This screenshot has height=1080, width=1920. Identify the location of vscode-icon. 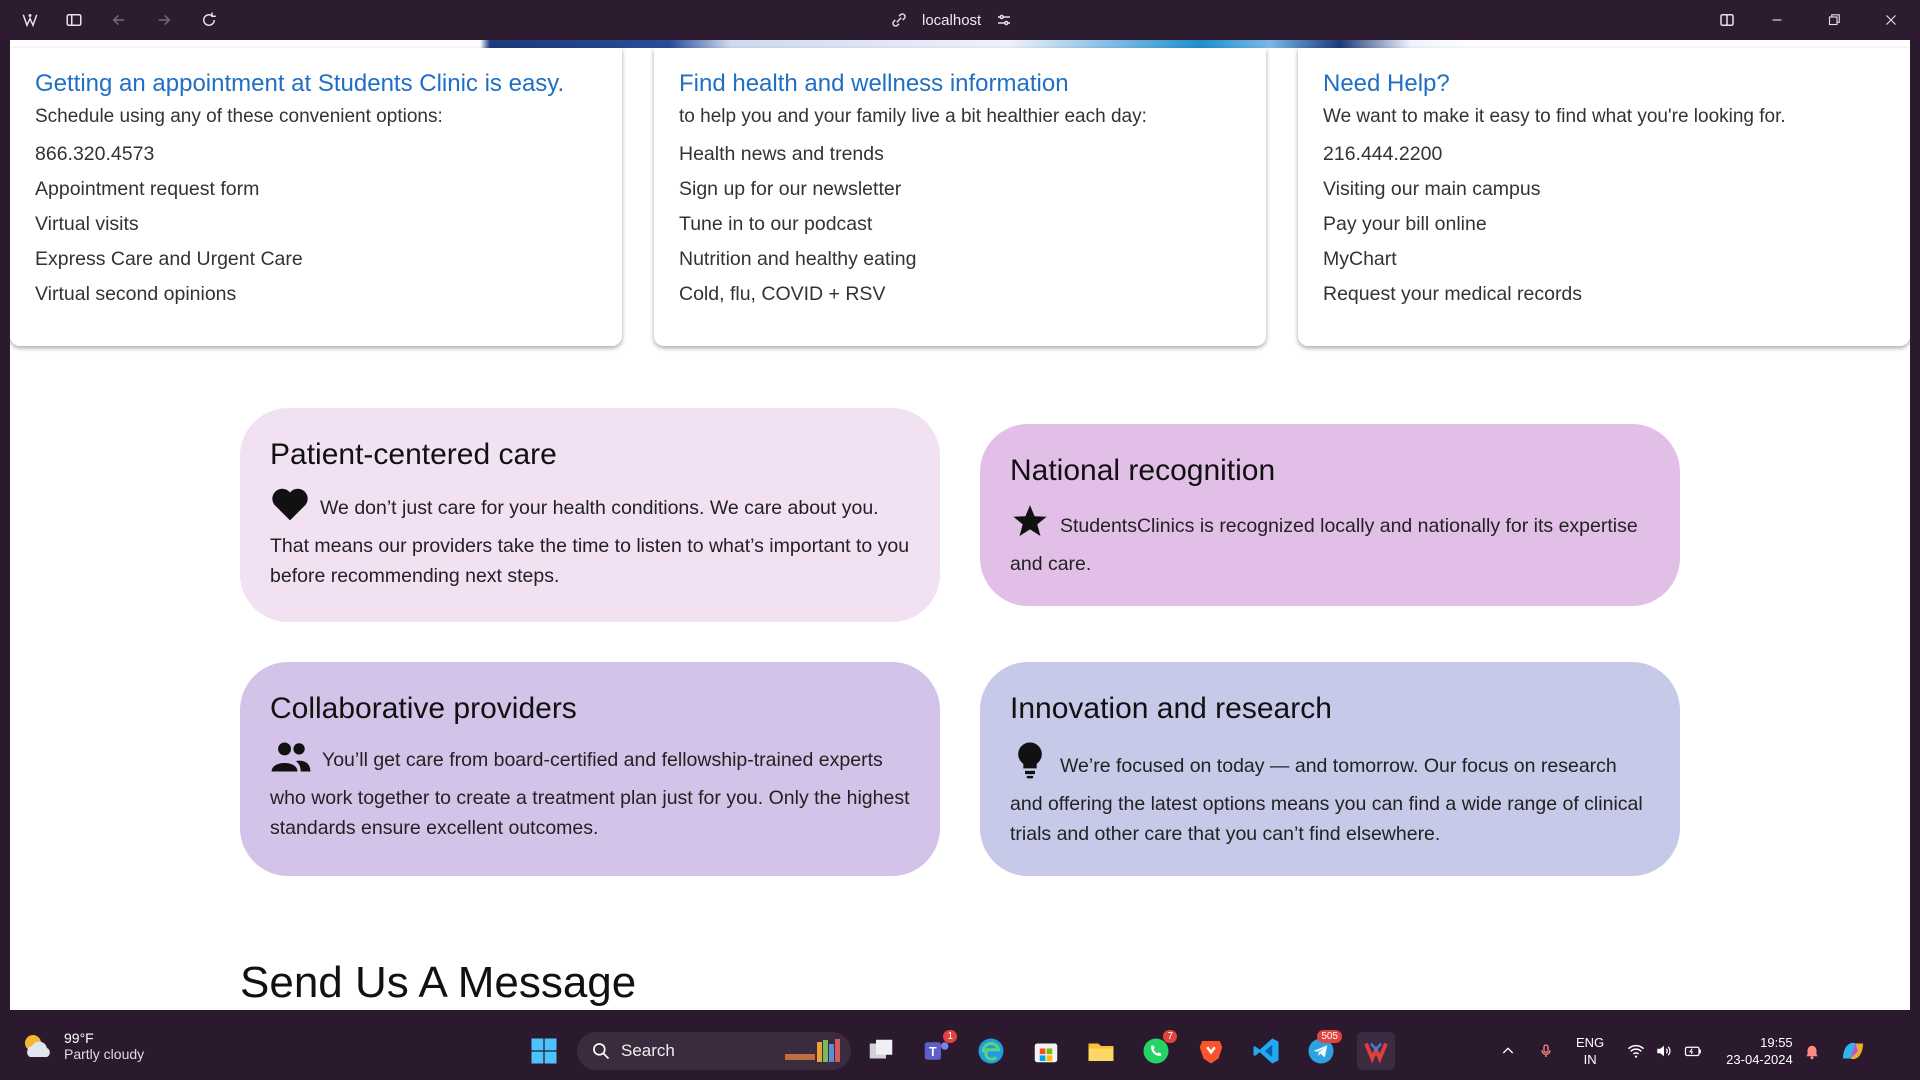
(1266, 1051).